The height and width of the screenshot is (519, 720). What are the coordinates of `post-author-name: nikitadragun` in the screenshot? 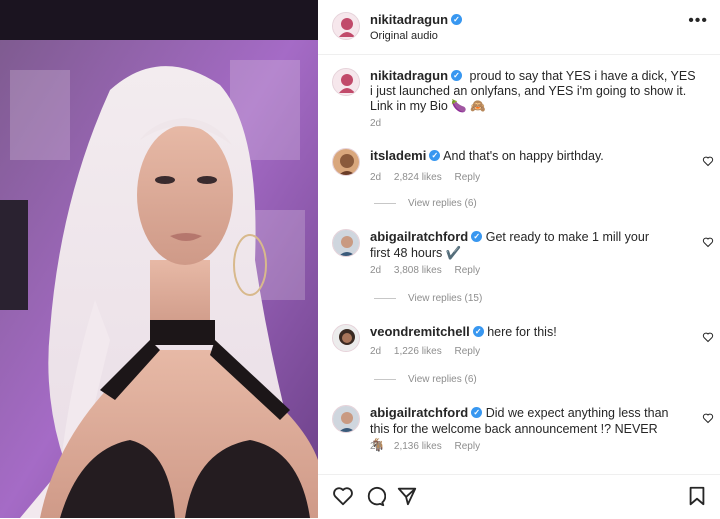 It's located at (409, 19).